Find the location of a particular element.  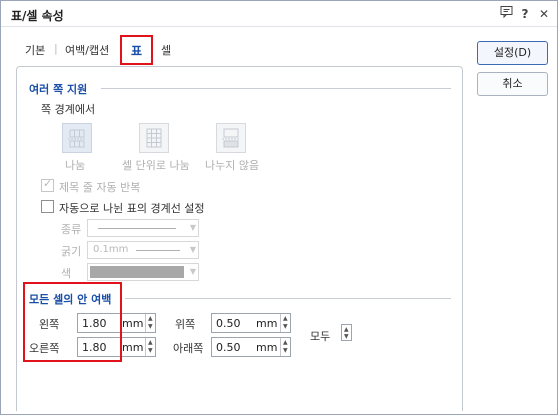

repeat-title-row-checkbox: ✓ is located at coordinates (47, 184).